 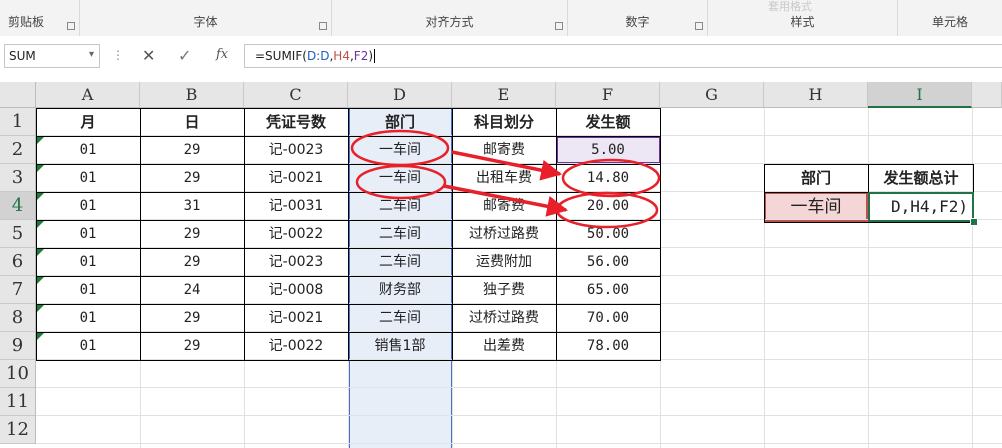 I want to click on table-cell: 财务部, so click(x=400, y=290).